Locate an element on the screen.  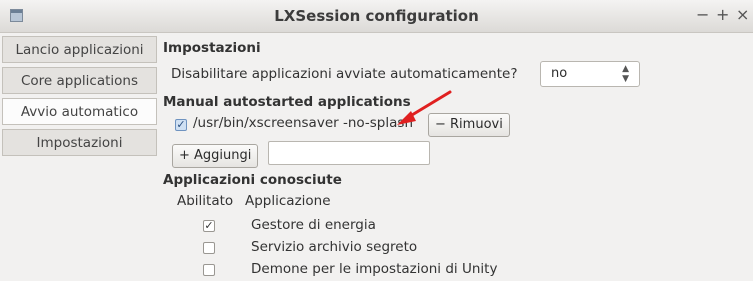
sidebar-item-impostazioni: Impostazioni is located at coordinates (79, 142).